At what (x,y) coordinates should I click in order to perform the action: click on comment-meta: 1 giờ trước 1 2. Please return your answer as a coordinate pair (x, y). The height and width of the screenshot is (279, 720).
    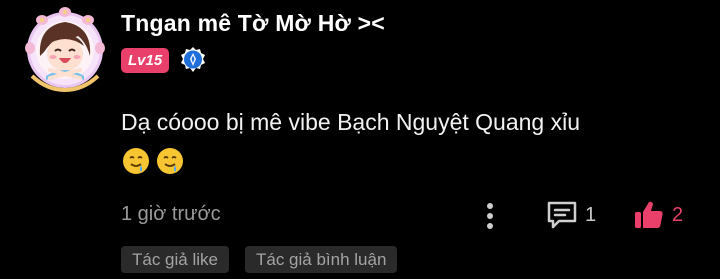
    Looking at the image, I should click on (411, 215).